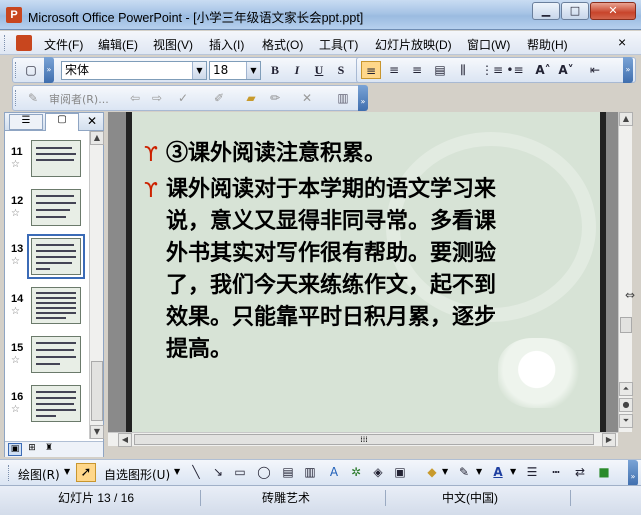 The height and width of the screenshot is (515, 641). Describe the element at coordinates (15, 449) in the screenshot. I see `normal-view-icon: ▣` at that location.